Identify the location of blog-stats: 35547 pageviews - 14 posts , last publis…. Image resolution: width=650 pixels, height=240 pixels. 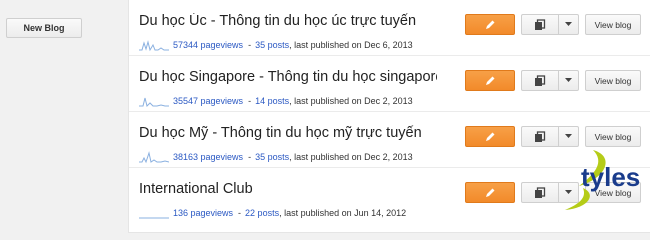
(276, 101).